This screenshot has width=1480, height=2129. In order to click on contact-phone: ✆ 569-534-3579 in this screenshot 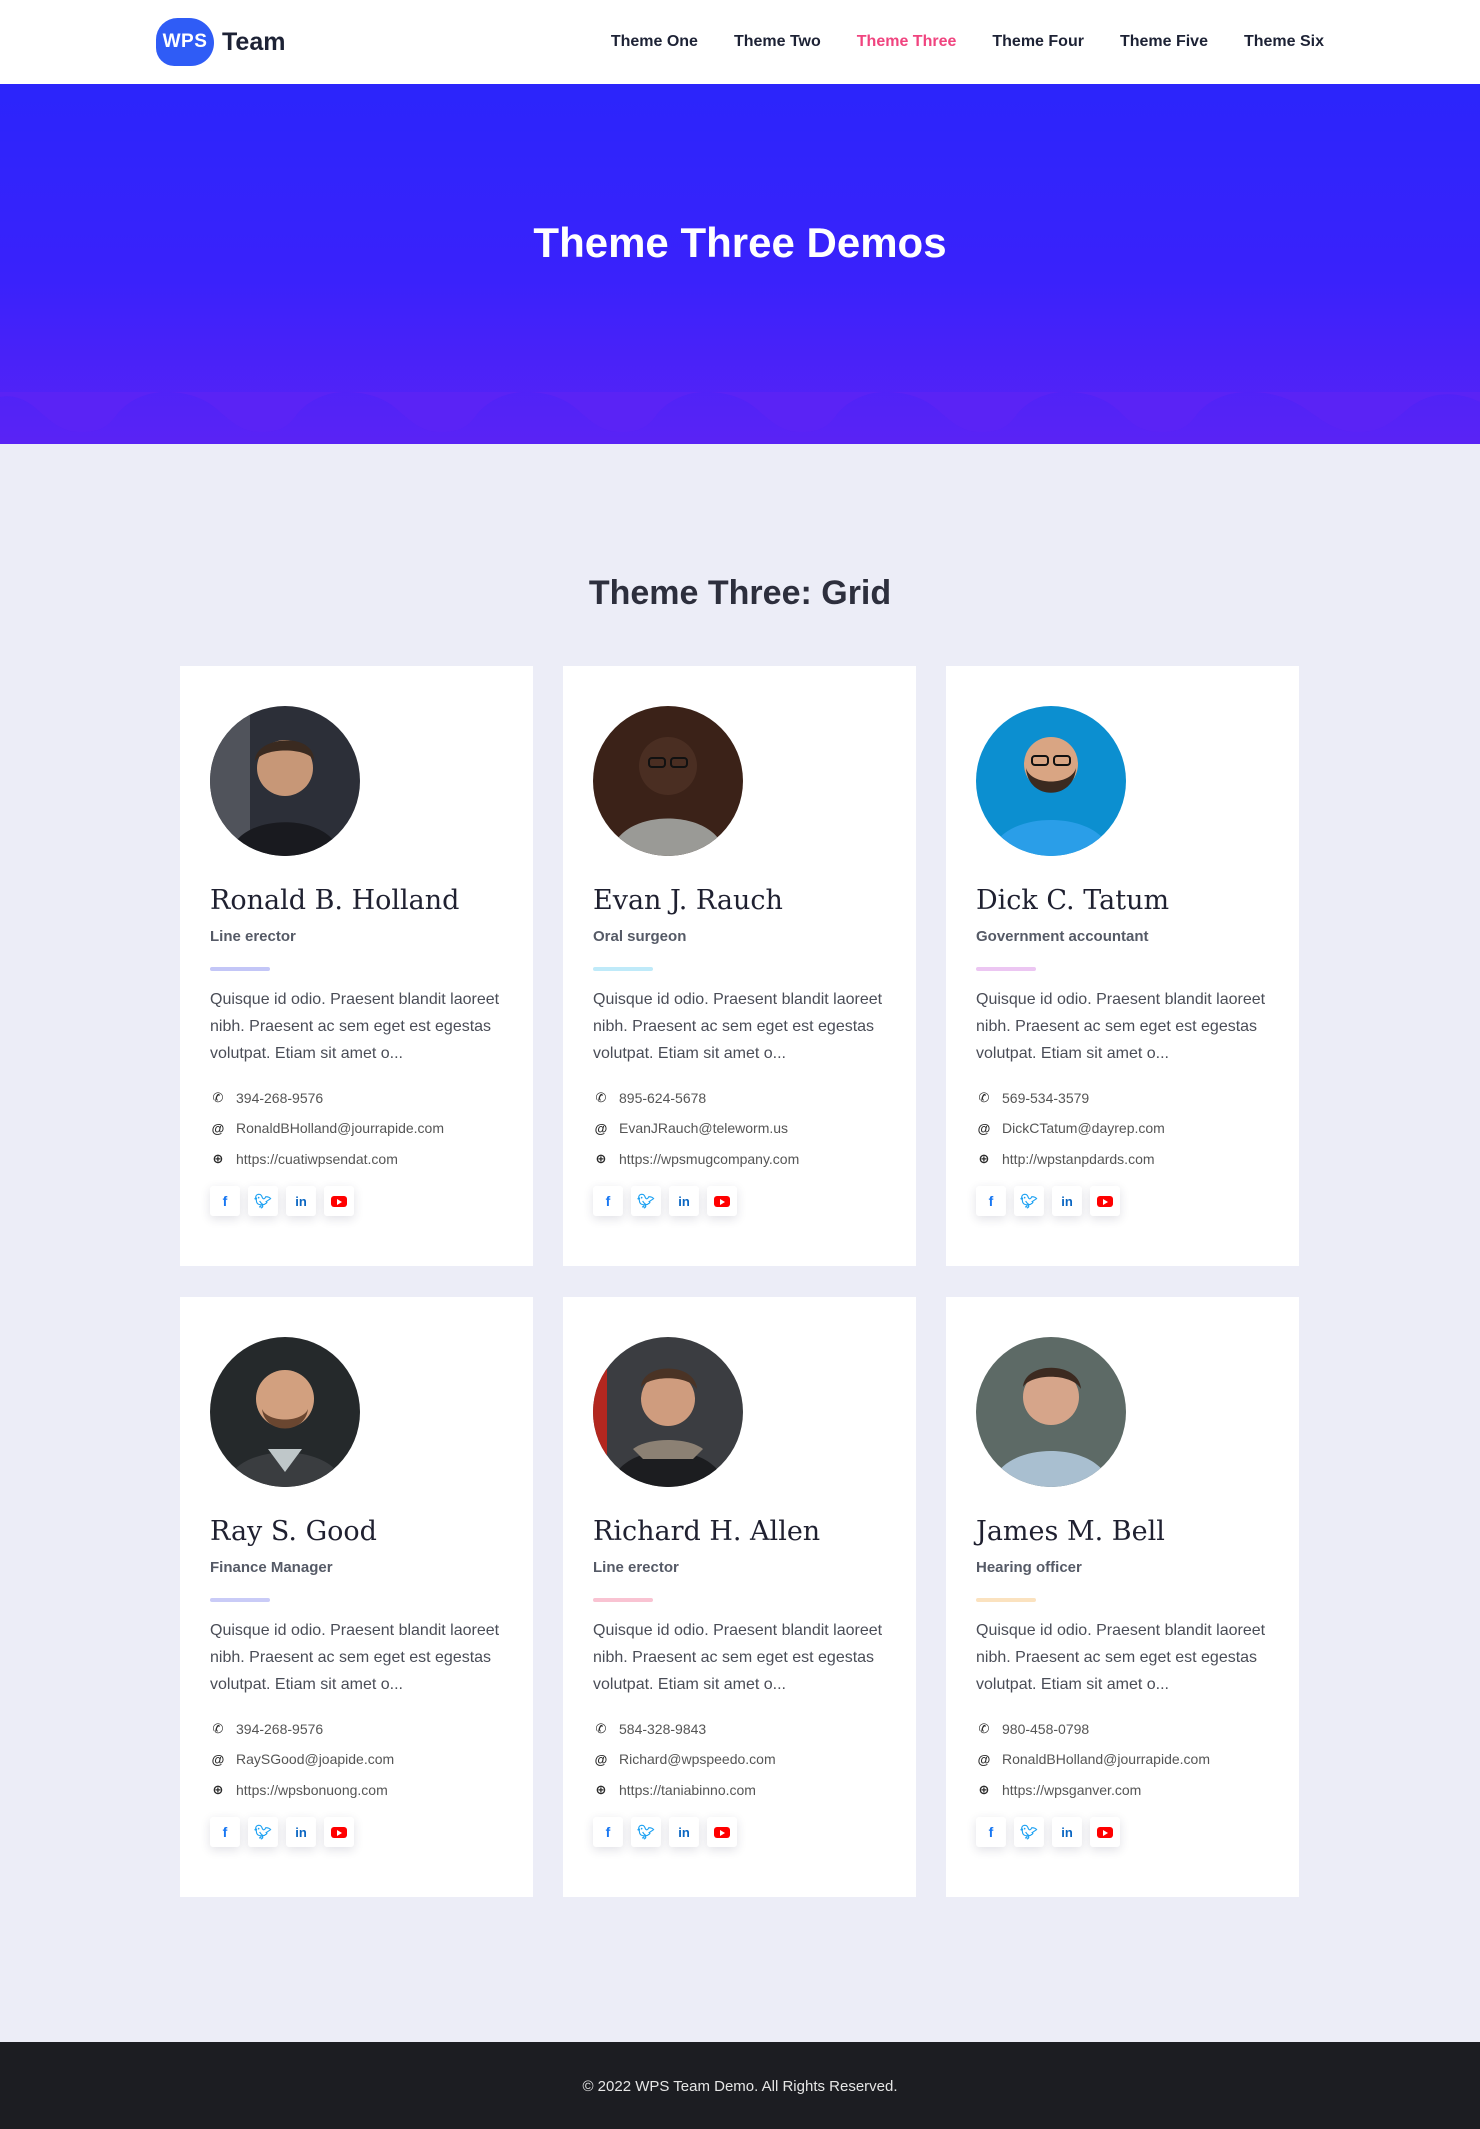, I will do `click(1033, 1098)`.